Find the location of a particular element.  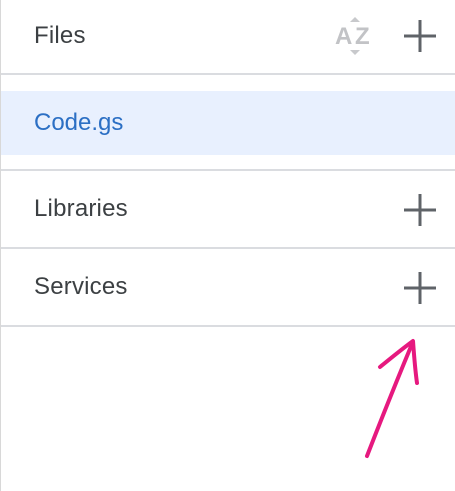

files-section-header: Files is located at coordinates (228, 36).